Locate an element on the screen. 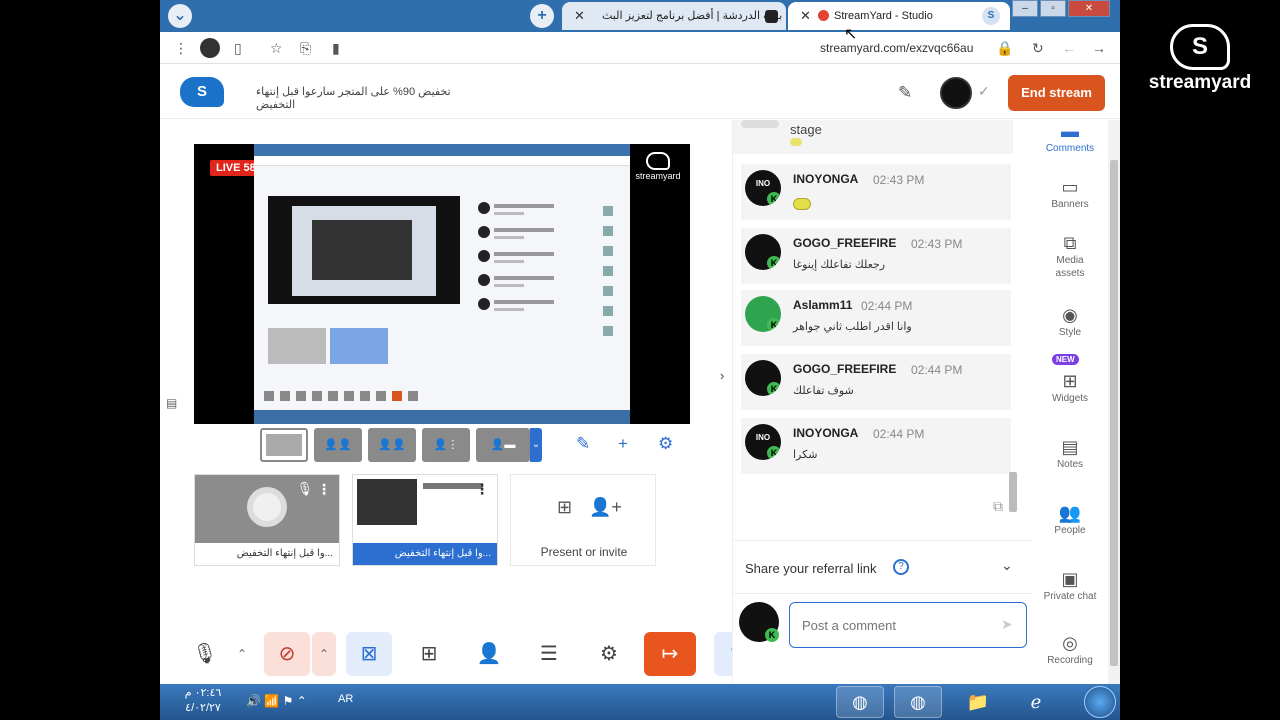 This screenshot has width=1280, height=720. layout-panel-icon: ▤ is located at coordinates (171, 403).